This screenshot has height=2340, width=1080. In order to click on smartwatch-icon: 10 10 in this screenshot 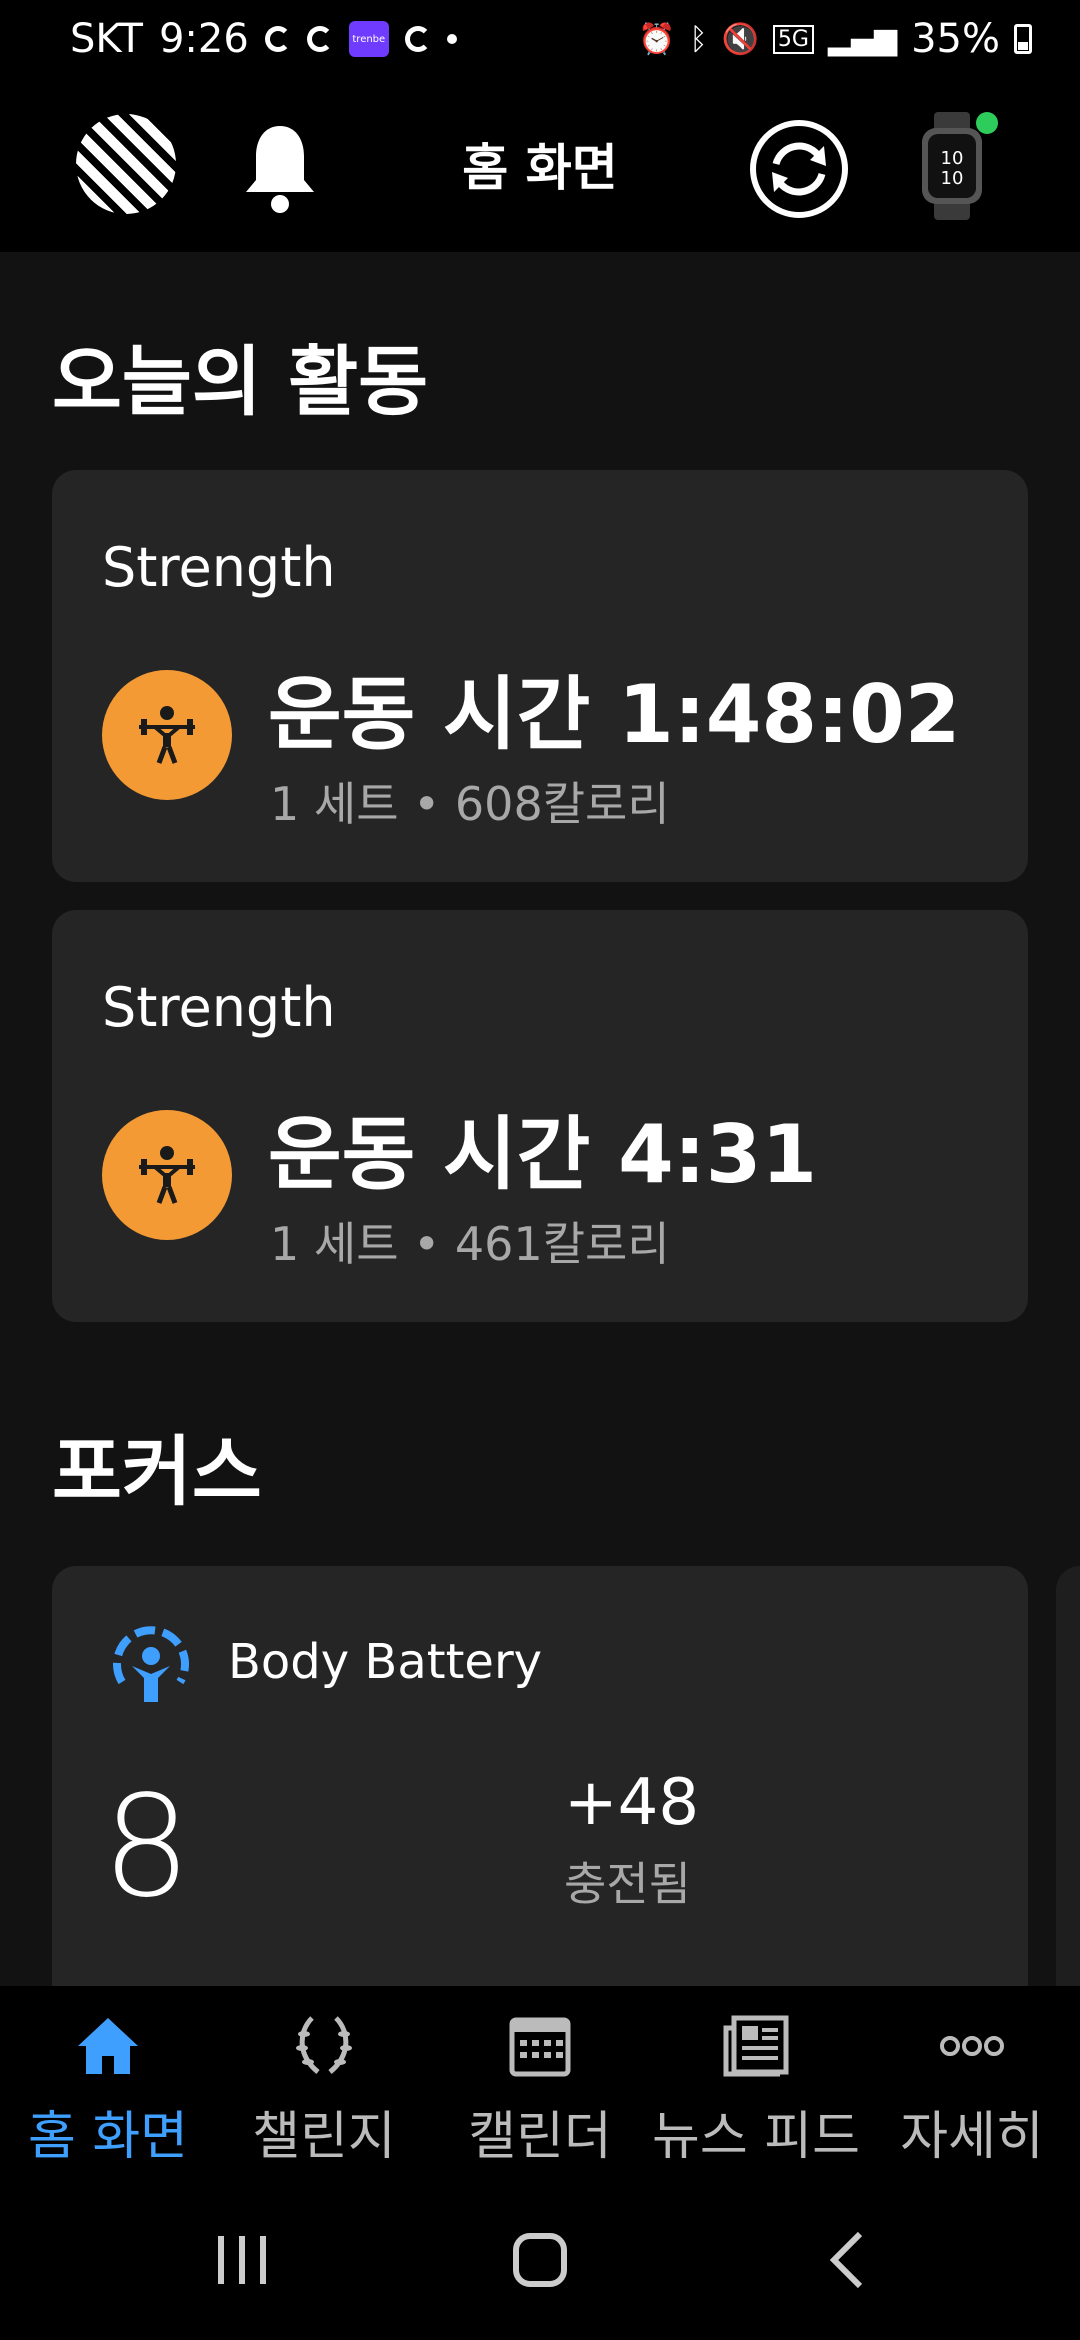, I will do `click(952, 166)`.